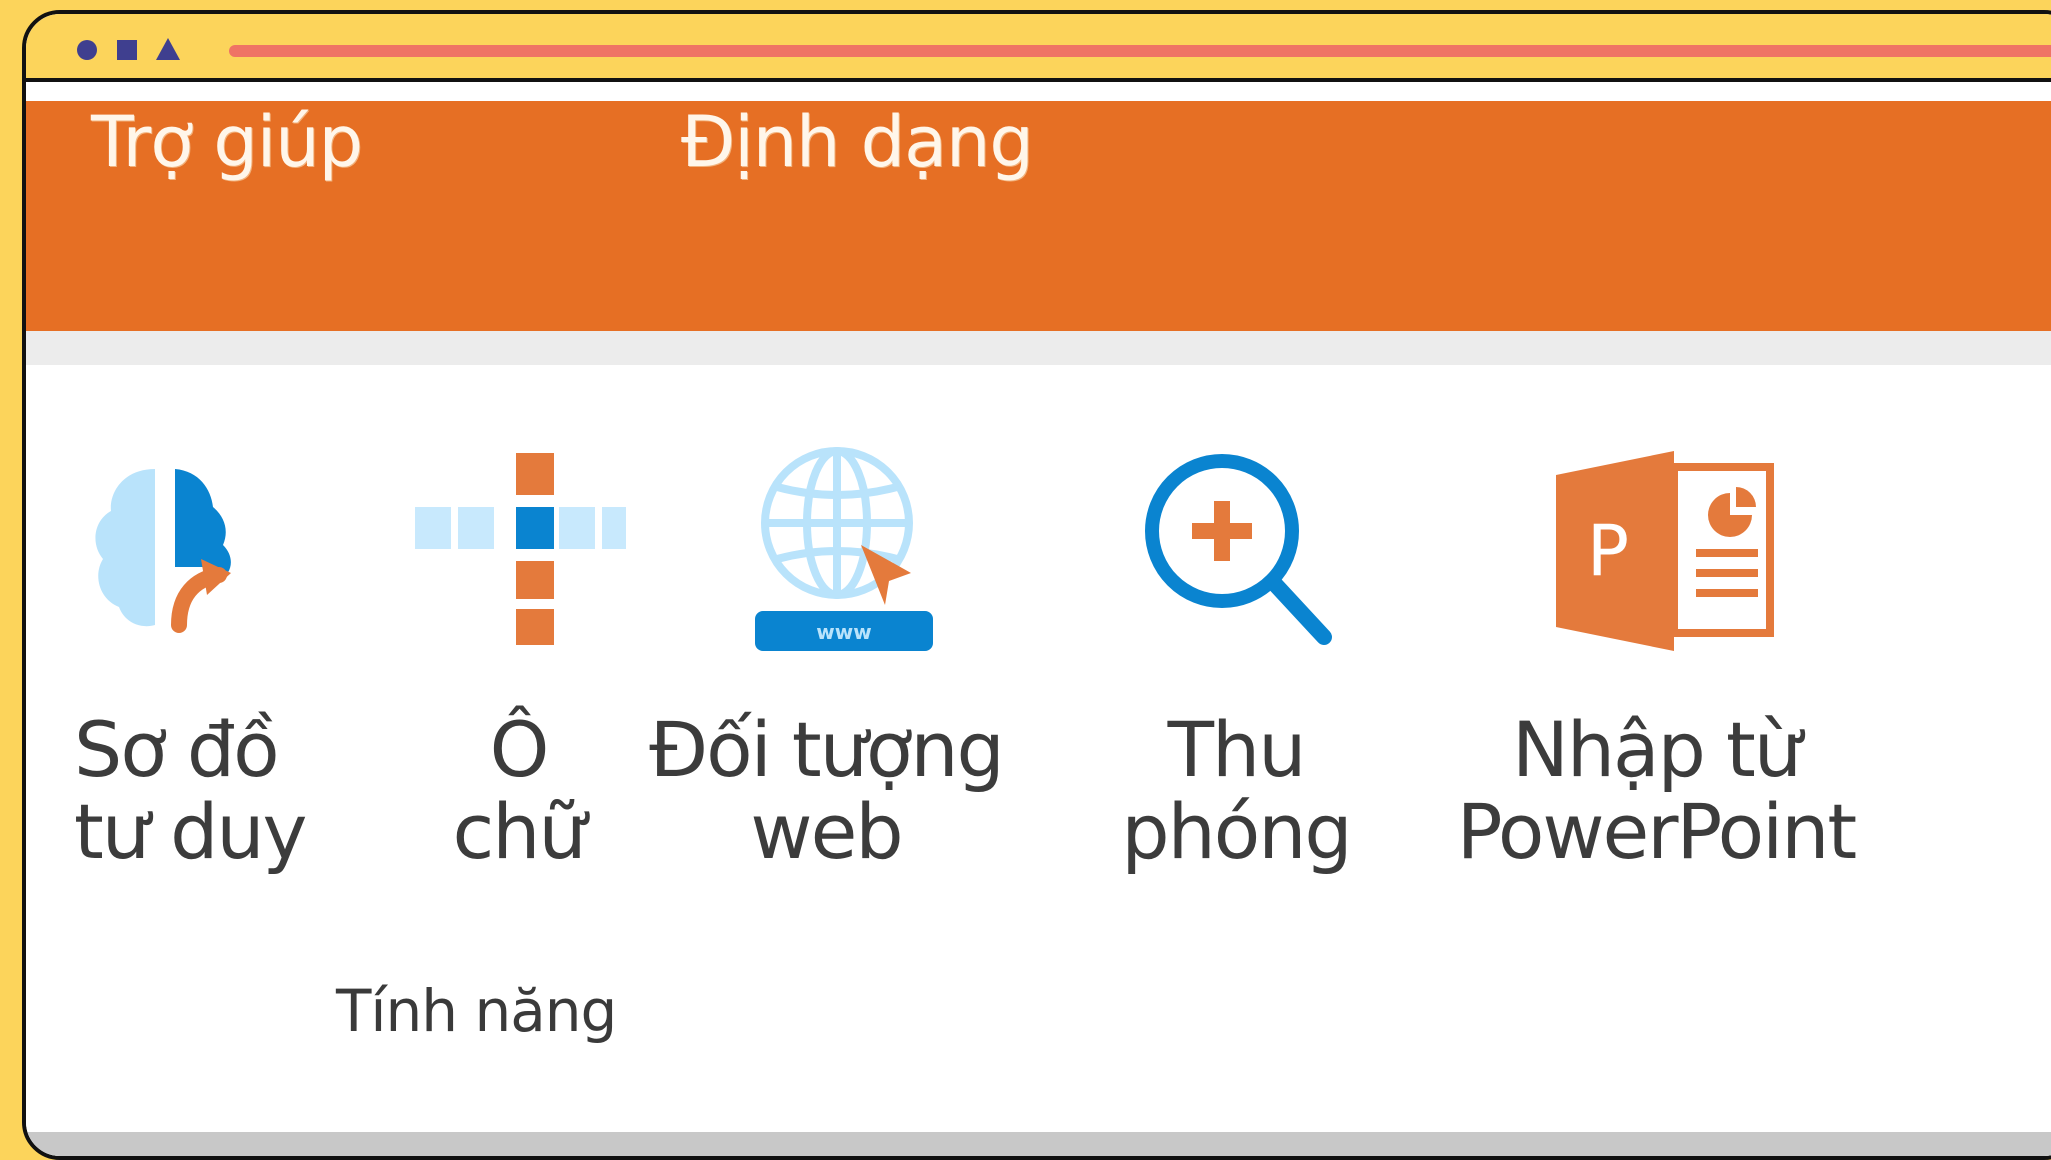 The image size is (2051, 1160). I want to click on square-control-icon, so click(127, 50).